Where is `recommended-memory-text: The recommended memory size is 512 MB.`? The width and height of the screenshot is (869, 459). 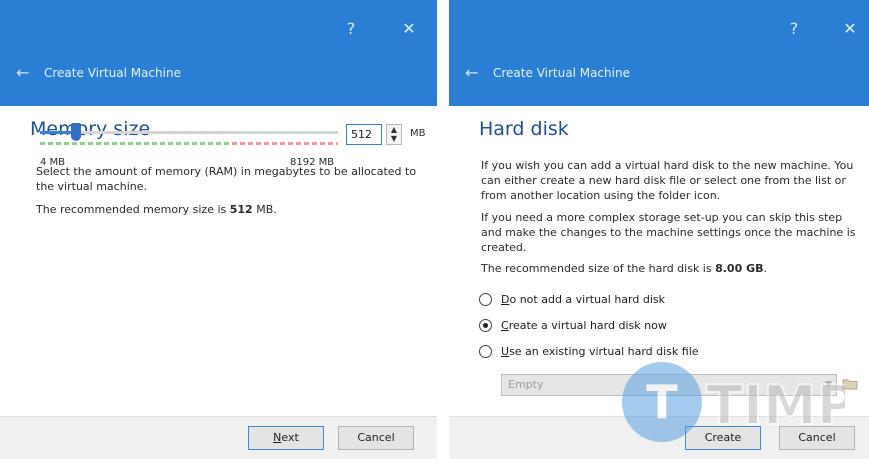 recommended-memory-text: The recommended memory size is 512 MB. is located at coordinates (156, 209).